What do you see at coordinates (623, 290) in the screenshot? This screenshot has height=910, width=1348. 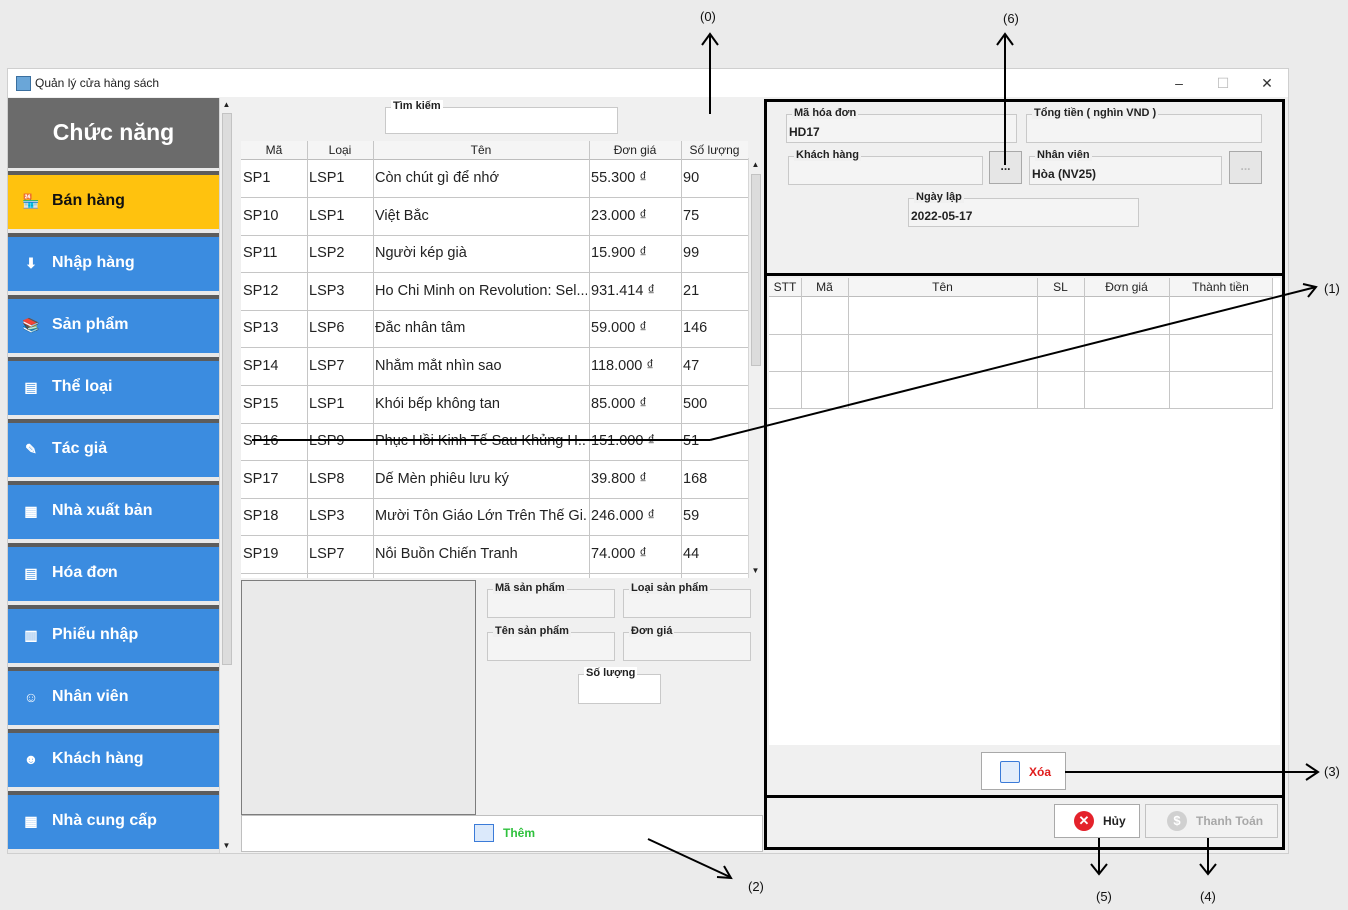 I see `table-cell: 931.414 ₫` at bounding box center [623, 290].